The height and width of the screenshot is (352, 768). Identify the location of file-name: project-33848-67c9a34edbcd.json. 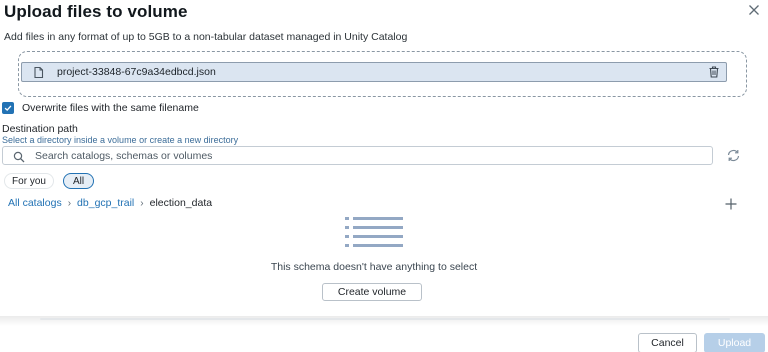
(136, 72).